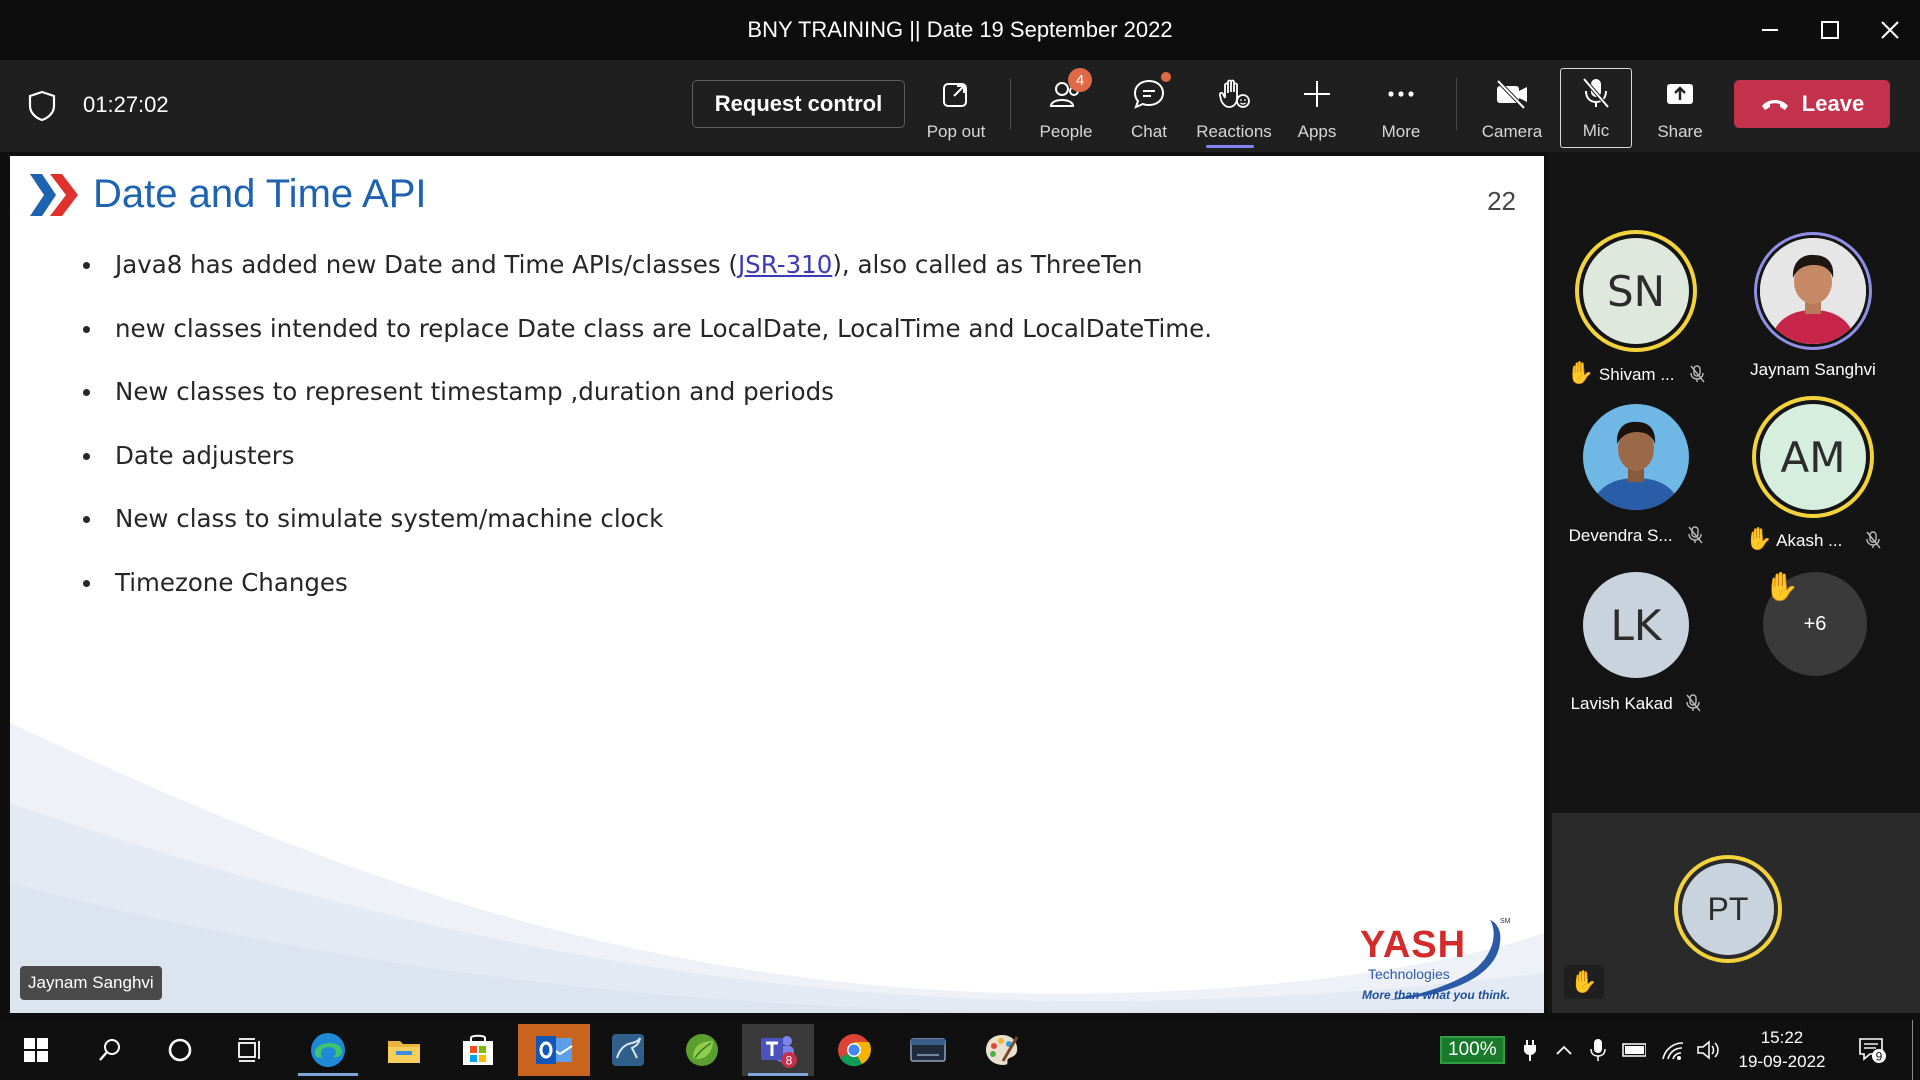  Describe the element at coordinates (1912, 1050) in the screenshot. I see `show-desktop-divider` at that location.